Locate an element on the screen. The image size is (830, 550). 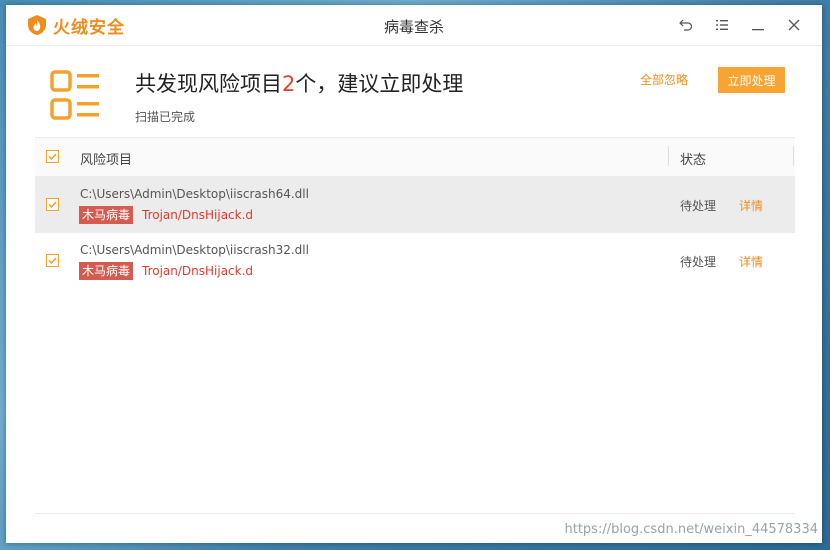
close-button is located at coordinates (794, 25).